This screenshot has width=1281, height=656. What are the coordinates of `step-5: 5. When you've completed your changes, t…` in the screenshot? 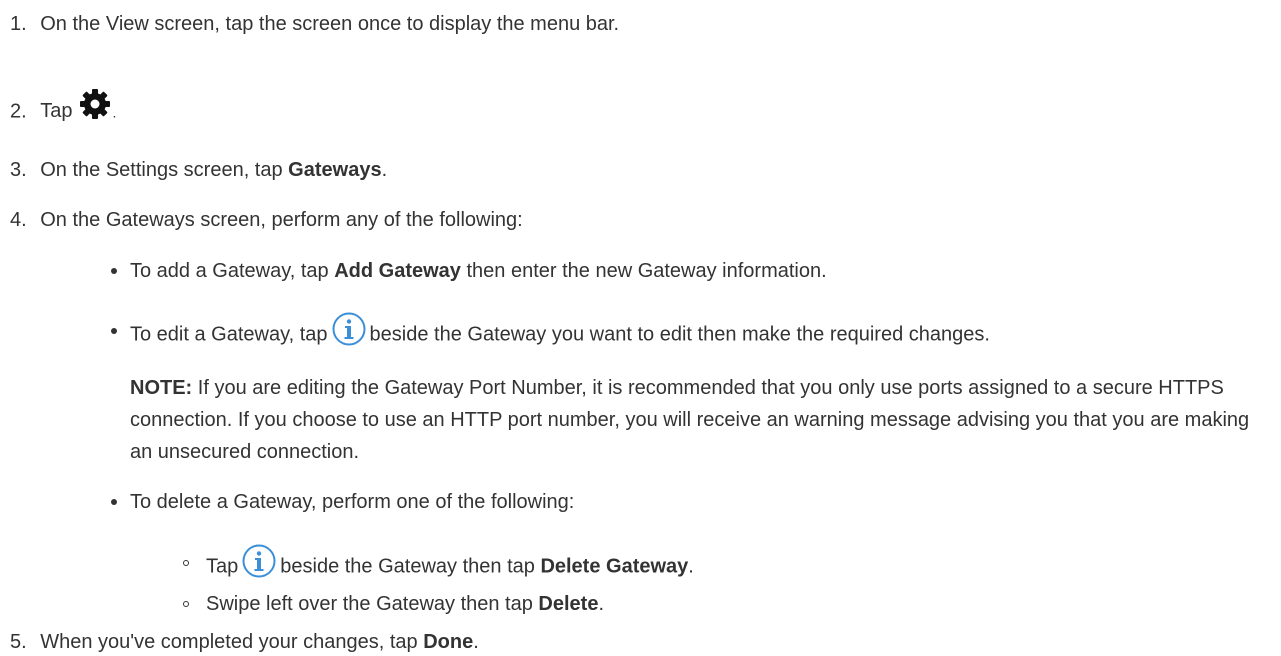 It's located at (244, 642).